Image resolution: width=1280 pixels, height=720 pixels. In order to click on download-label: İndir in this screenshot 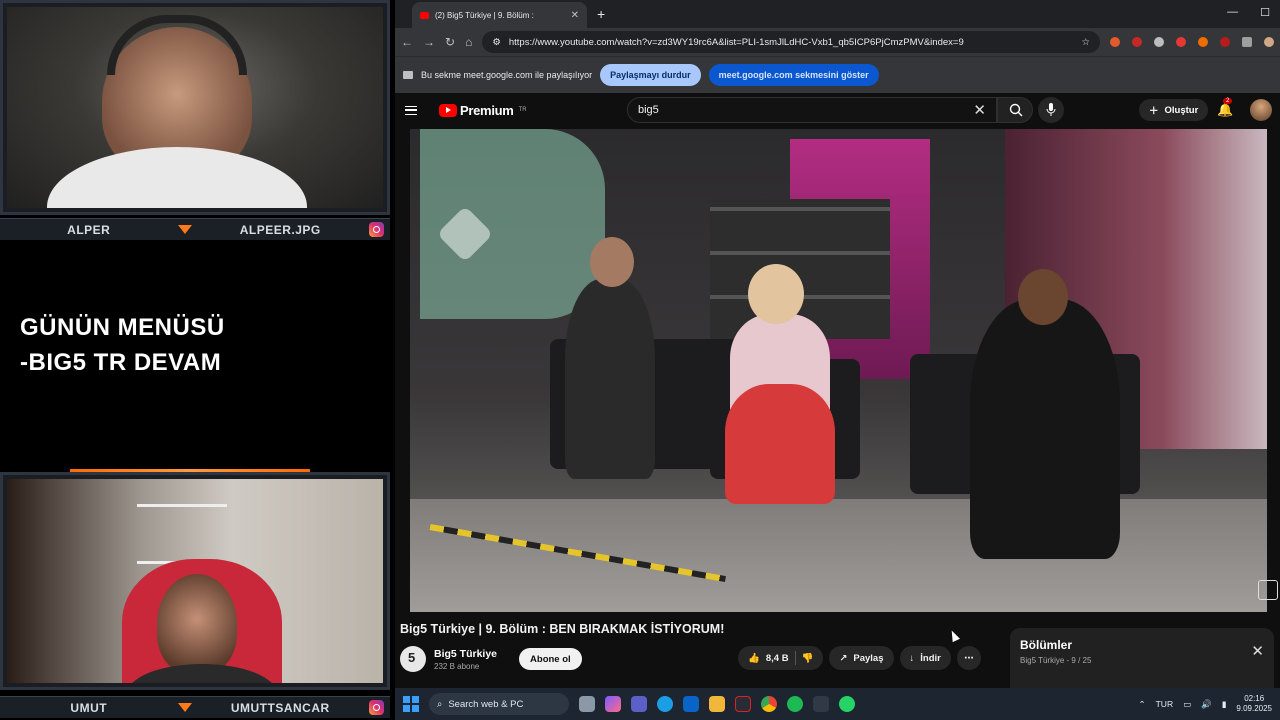, I will do `click(930, 658)`.